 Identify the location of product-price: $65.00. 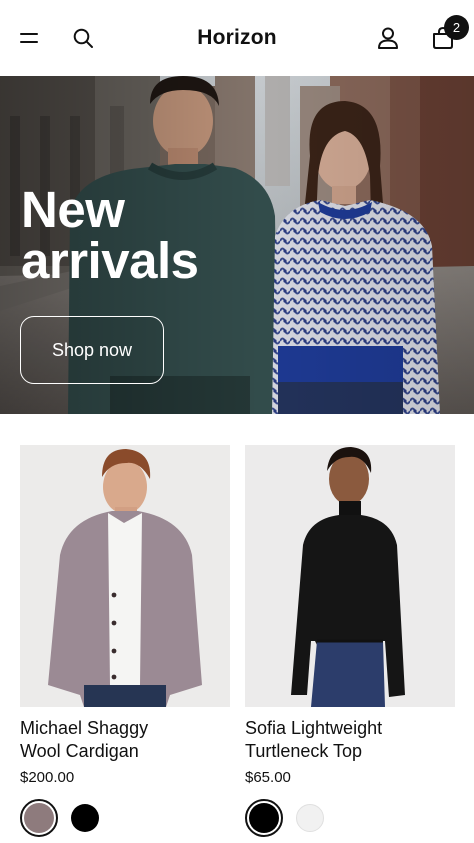
(268, 777).